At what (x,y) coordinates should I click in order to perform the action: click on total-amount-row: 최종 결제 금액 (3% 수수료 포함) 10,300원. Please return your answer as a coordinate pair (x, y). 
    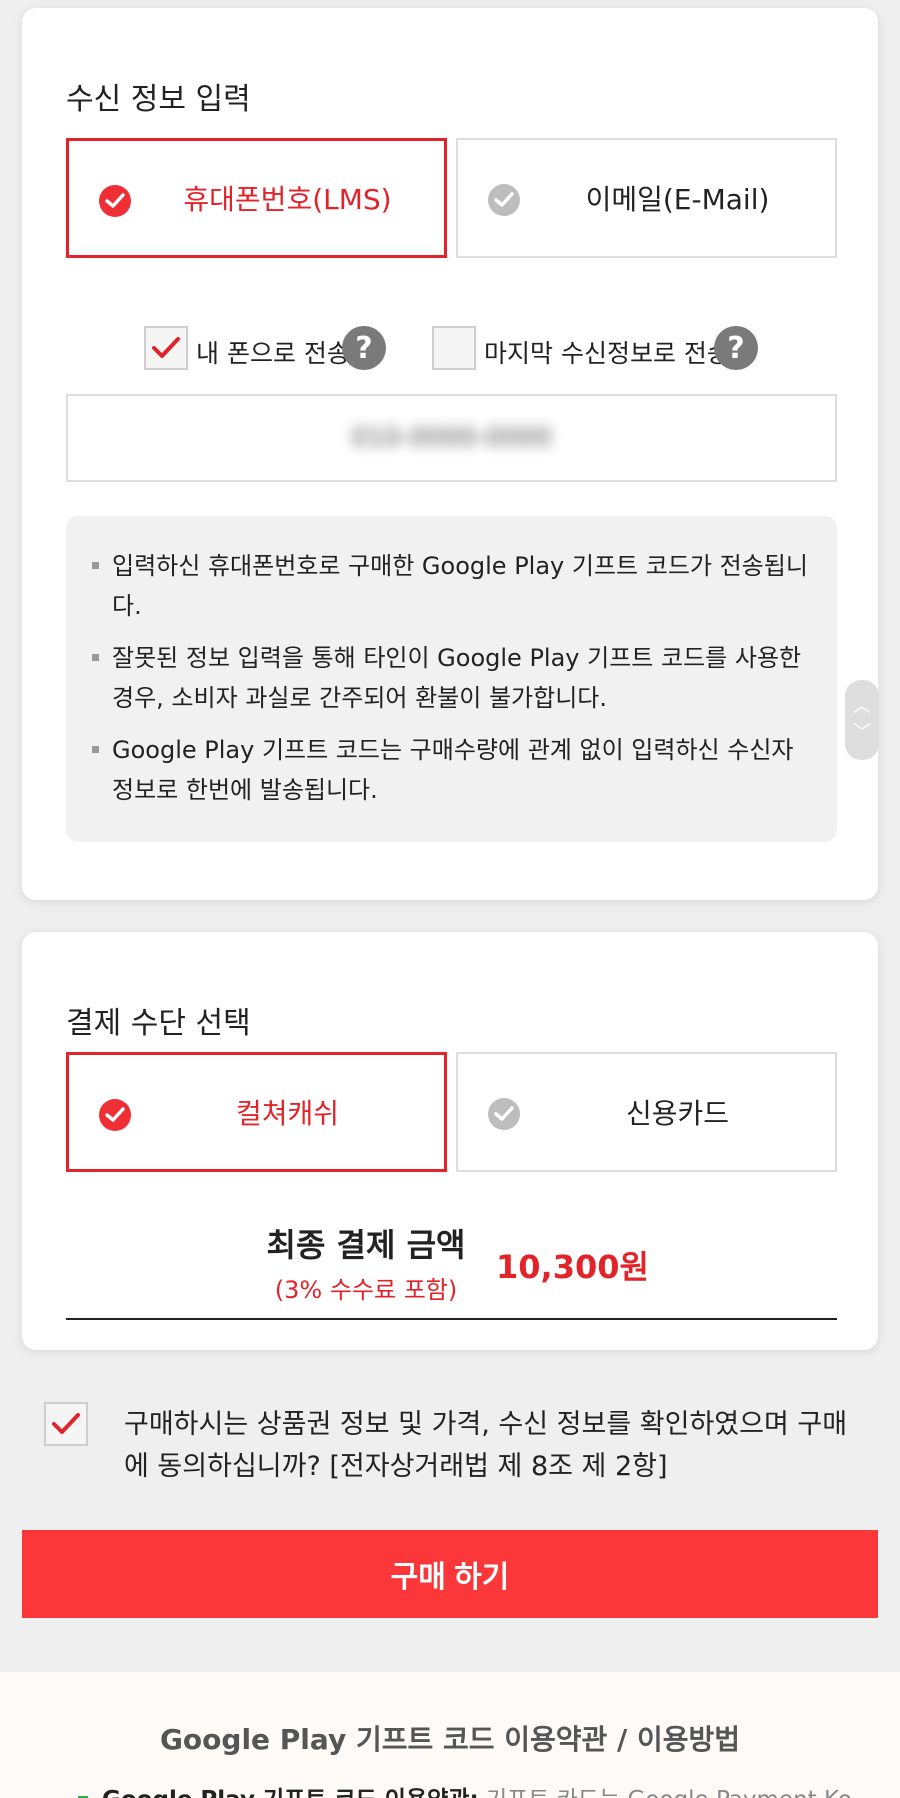
    Looking at the image, I should click on (451, 1270).